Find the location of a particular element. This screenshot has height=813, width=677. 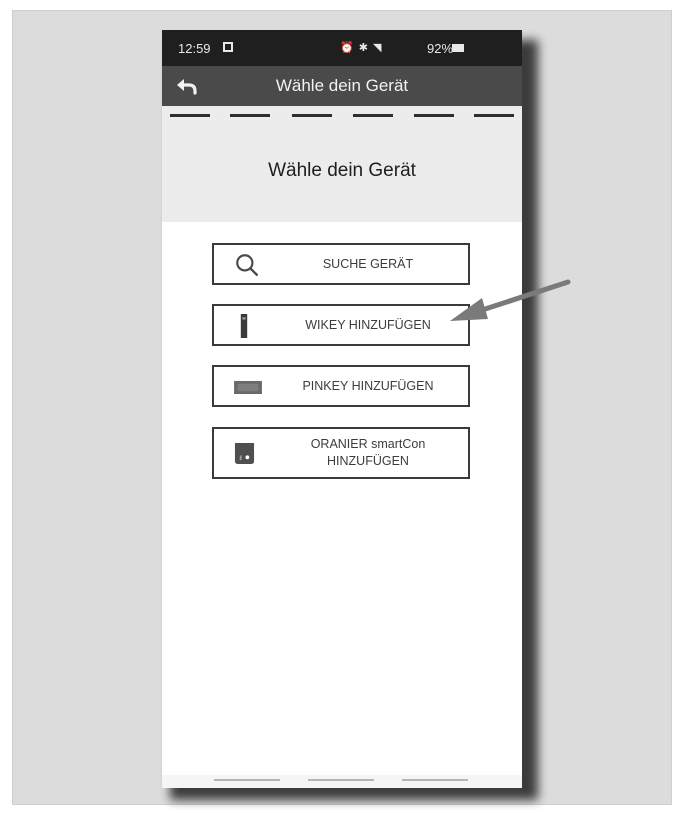

add-pinkey-button: PINKEY HINZUFÜGEN is located at coordinates (341, 386).